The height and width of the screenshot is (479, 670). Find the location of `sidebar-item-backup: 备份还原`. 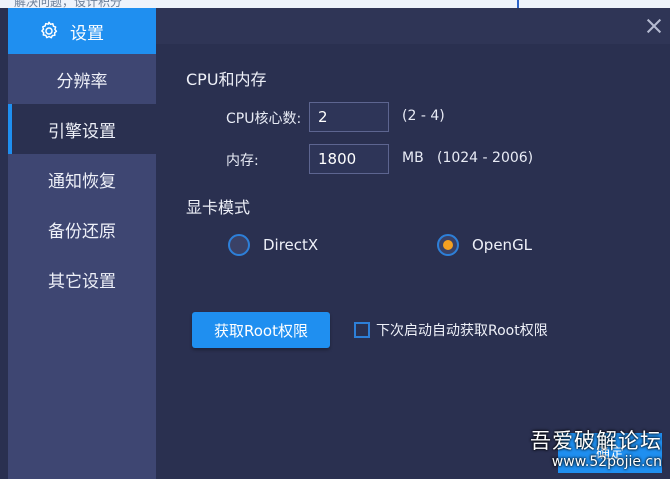

sidebar-item-backup: 备份还原 is located at coordinates (82, 229).